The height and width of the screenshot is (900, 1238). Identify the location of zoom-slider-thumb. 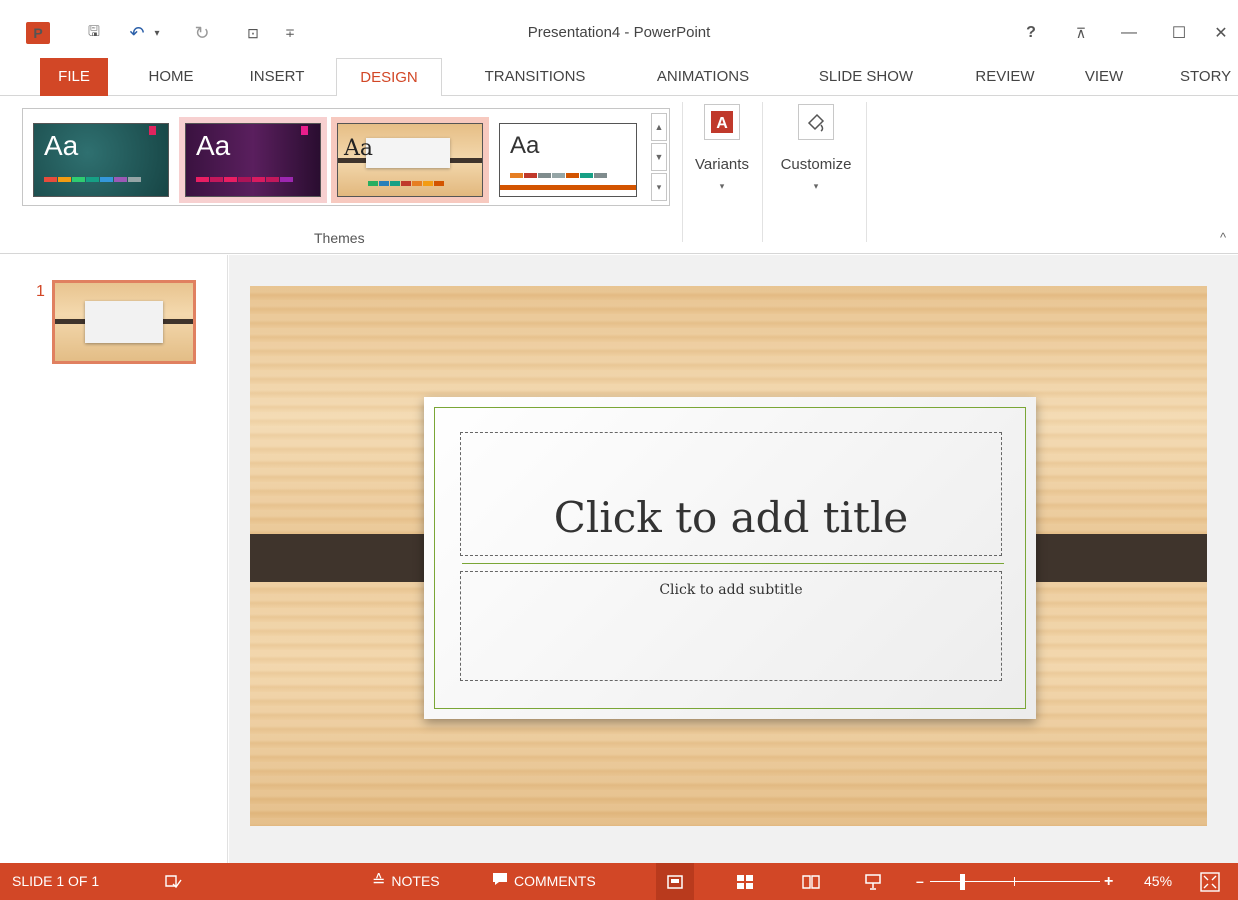
(962, 881).